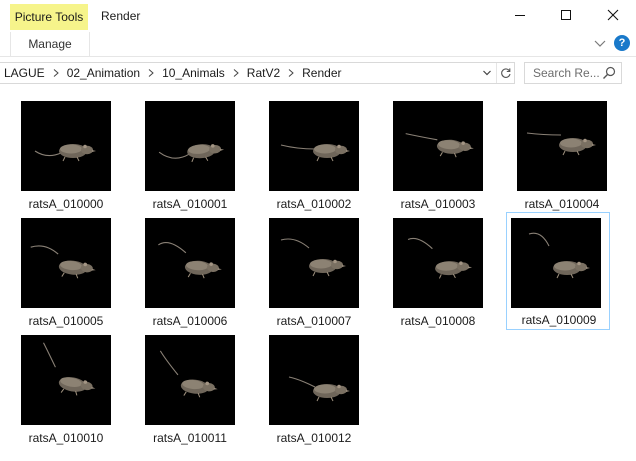  What do you see at coordinates (193, 73) in the screenshot?
I see `breadcrumb-item-animals: 10_Animals` at bounding box center [193, 73].